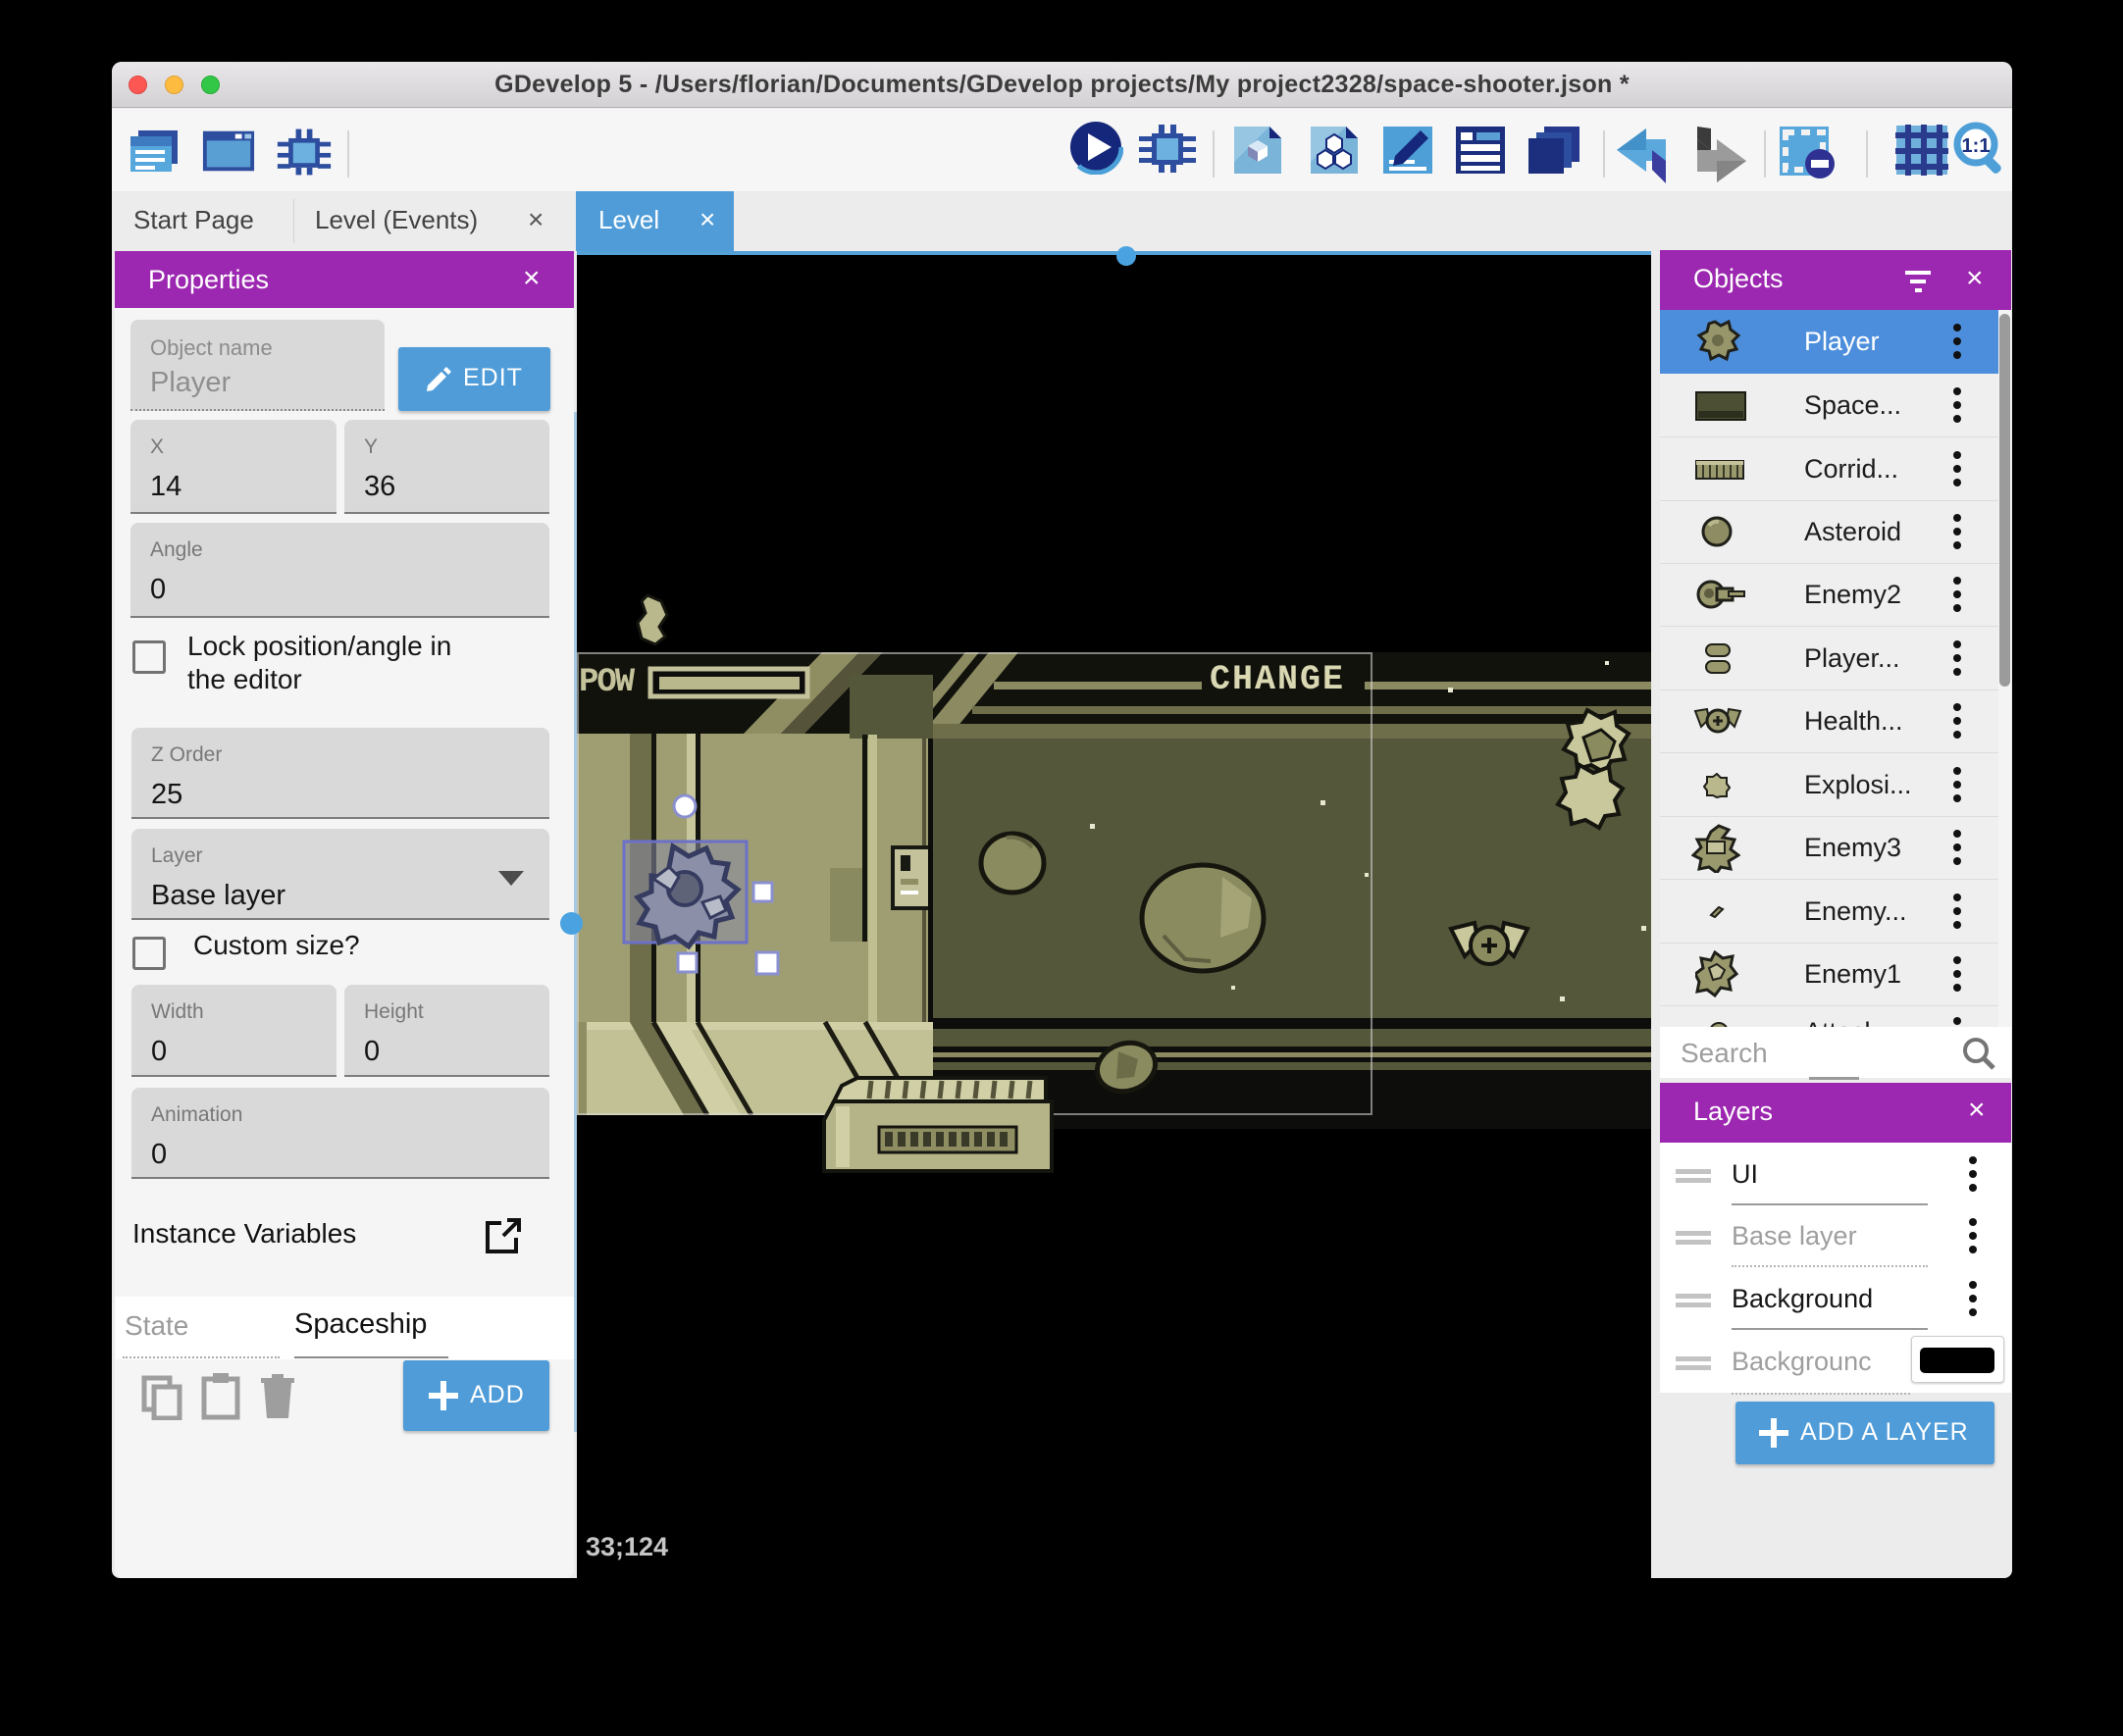  I want to click on svg-text: 1:1, so click(1976, 146).